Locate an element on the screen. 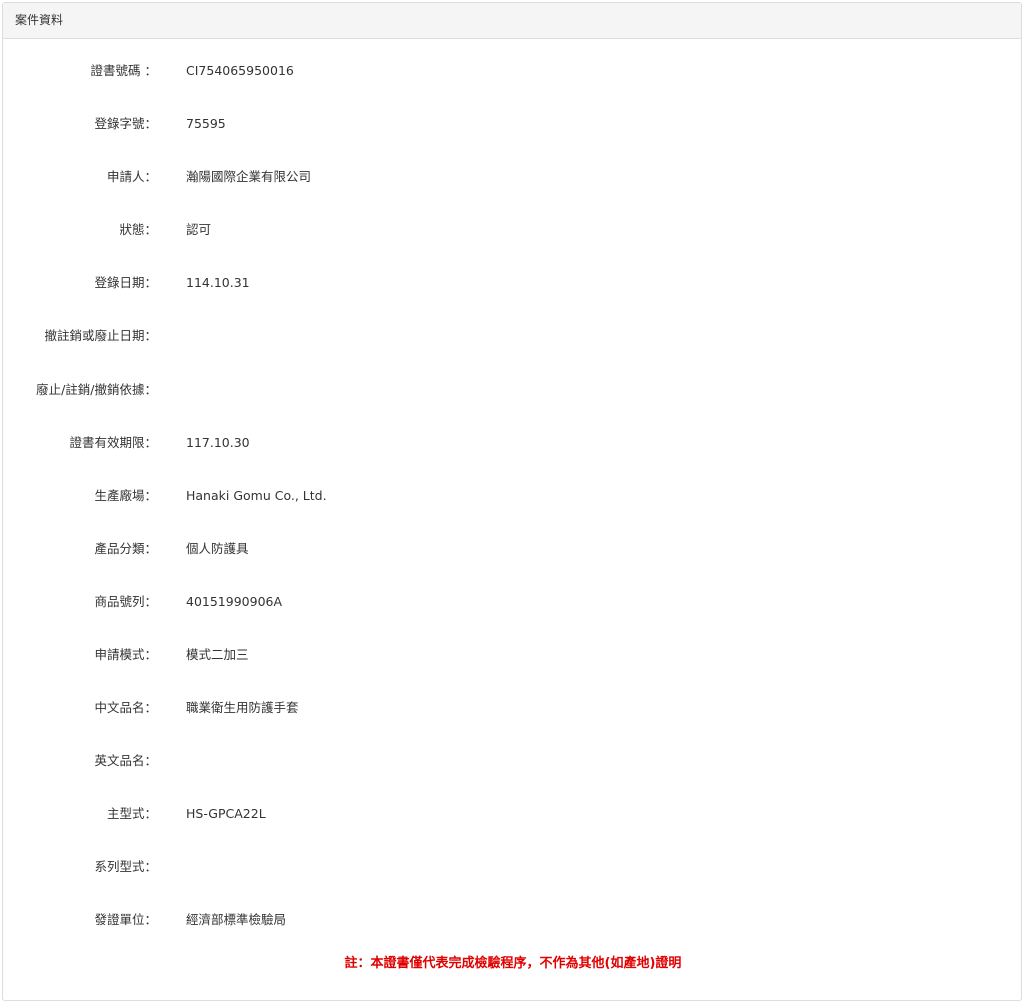 The width and height of the screenshot is (1026, 1005). field-label: 廢止/註銷/撤銷依據： is located at coordinates (96, 389).